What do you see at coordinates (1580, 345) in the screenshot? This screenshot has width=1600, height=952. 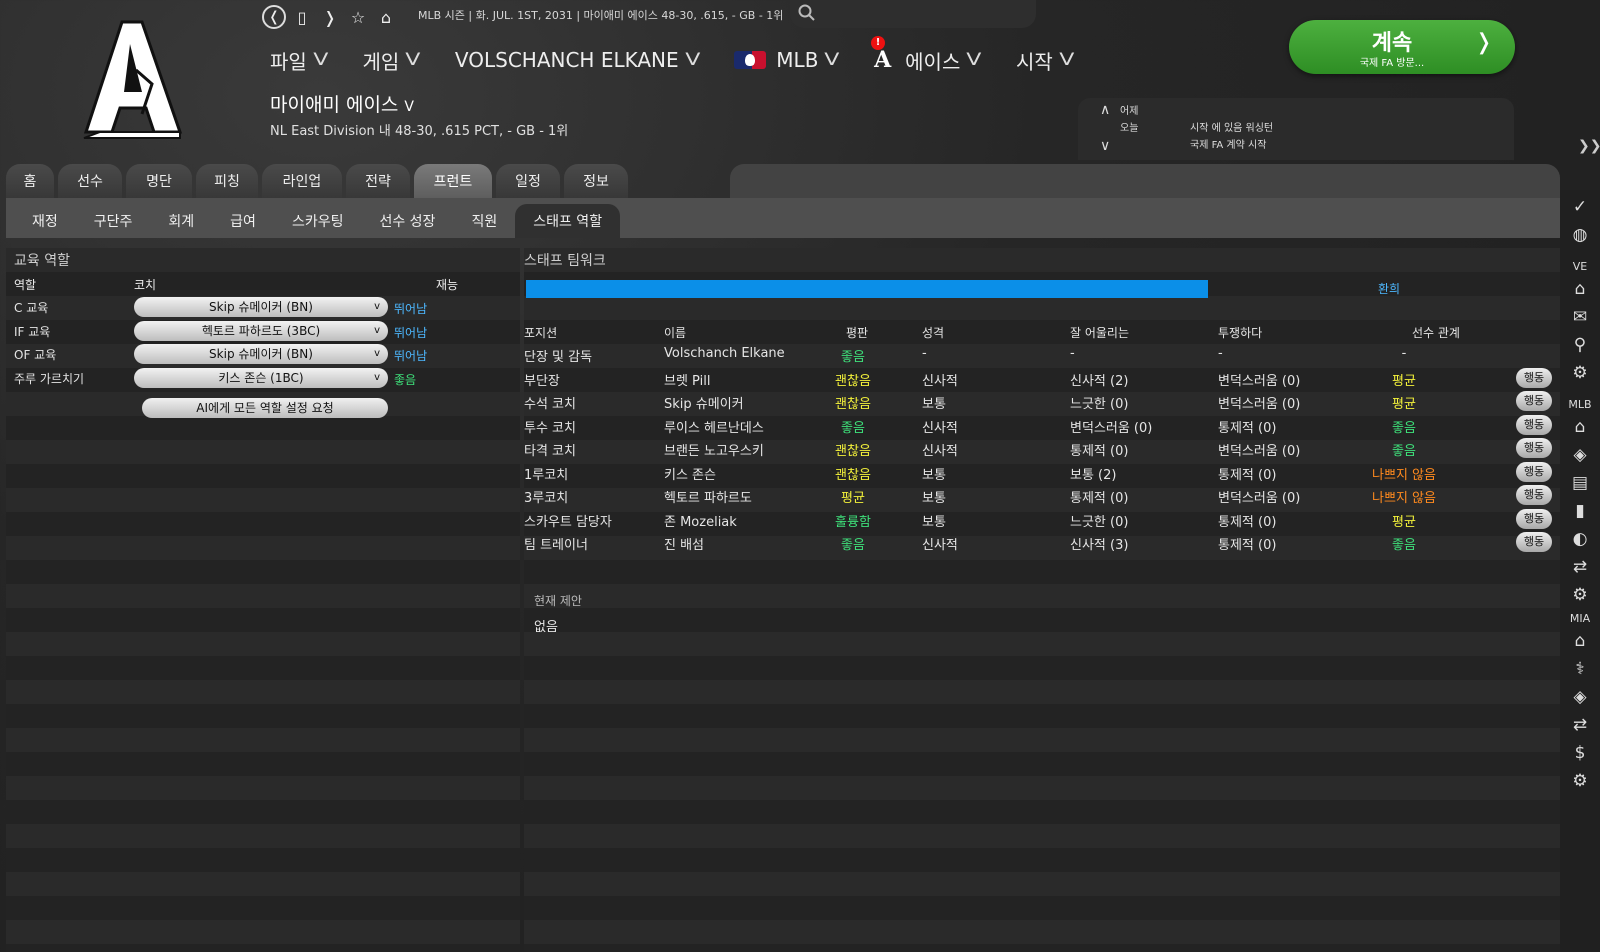 I see `search-icon: ⚲` at bounding box center [1580, 345].